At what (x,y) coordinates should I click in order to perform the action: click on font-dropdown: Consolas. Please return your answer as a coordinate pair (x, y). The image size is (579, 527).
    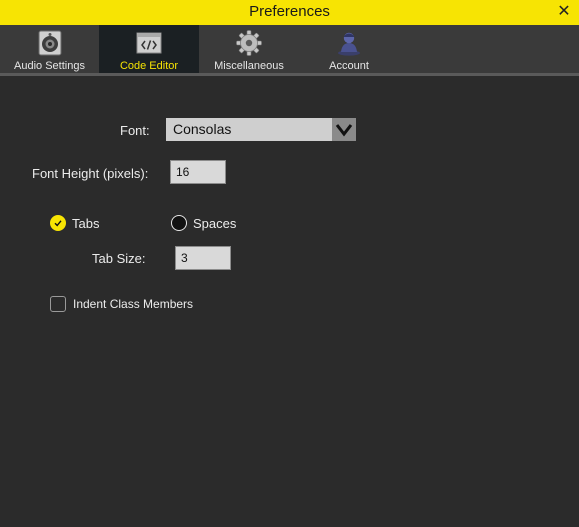
    Looking at the image, I should click on (261, 129).